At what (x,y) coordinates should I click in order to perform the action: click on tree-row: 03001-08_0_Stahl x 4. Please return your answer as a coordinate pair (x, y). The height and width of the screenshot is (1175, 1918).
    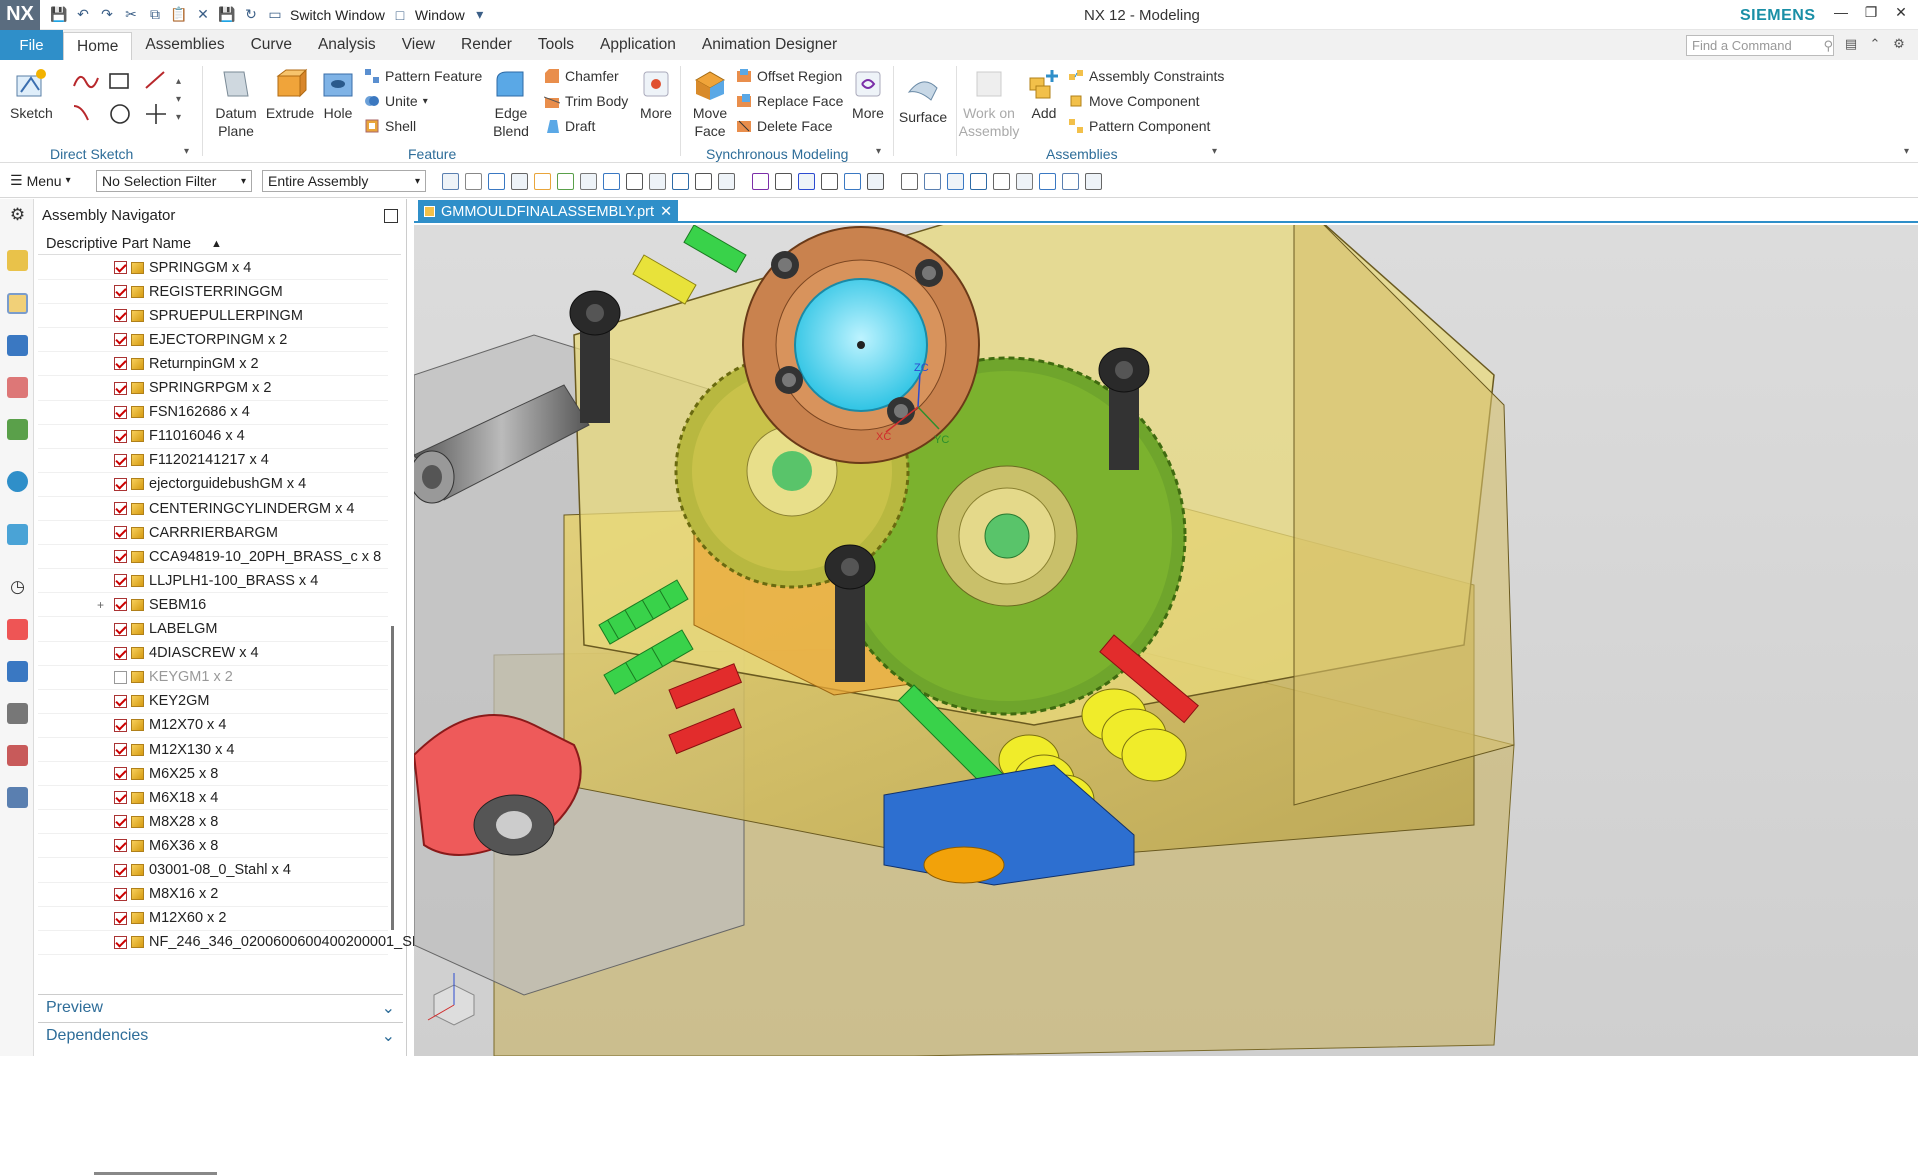
    Looking at the image, I should click on (213, 871).